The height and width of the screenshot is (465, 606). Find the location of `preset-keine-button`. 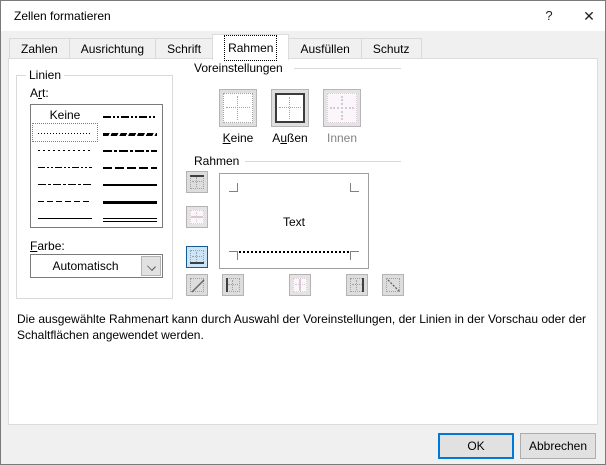

preset-keine-button is located at coordinates (238, 108).